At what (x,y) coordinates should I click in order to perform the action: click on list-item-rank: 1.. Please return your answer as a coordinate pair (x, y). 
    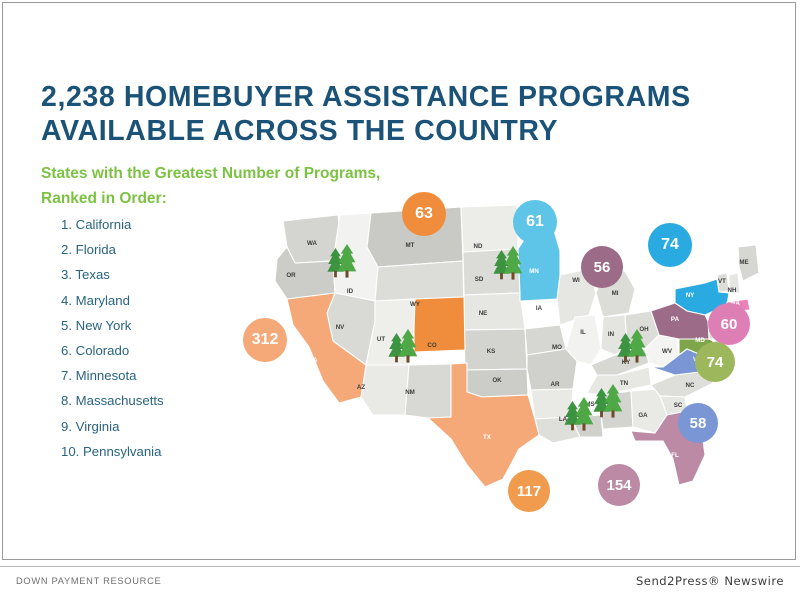
    Looking at the image, I should click on (66, 224).